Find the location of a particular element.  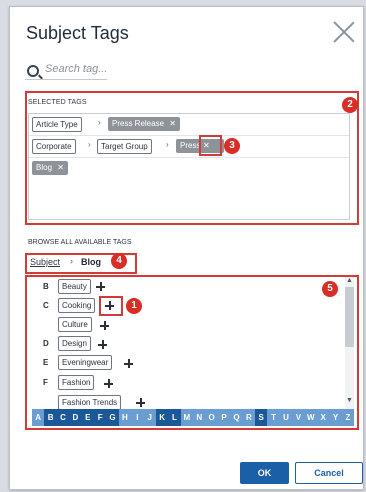

tag-item-eveningwear: Eveningwear is located at coordinates (85, 362).